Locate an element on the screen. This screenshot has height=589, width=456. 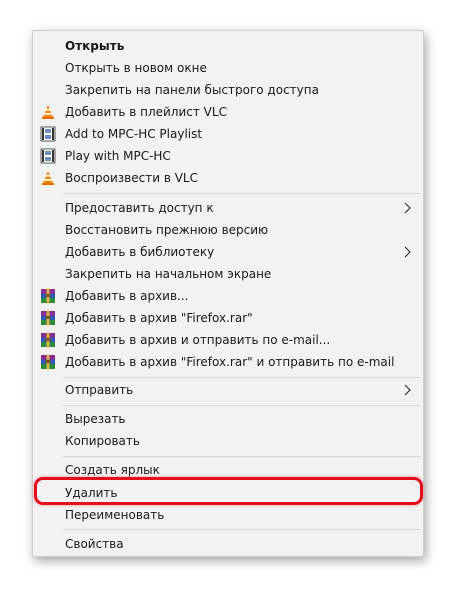
menu-item-pin-start: Закрепить на начальном экране is located at coordinates (228, 274).